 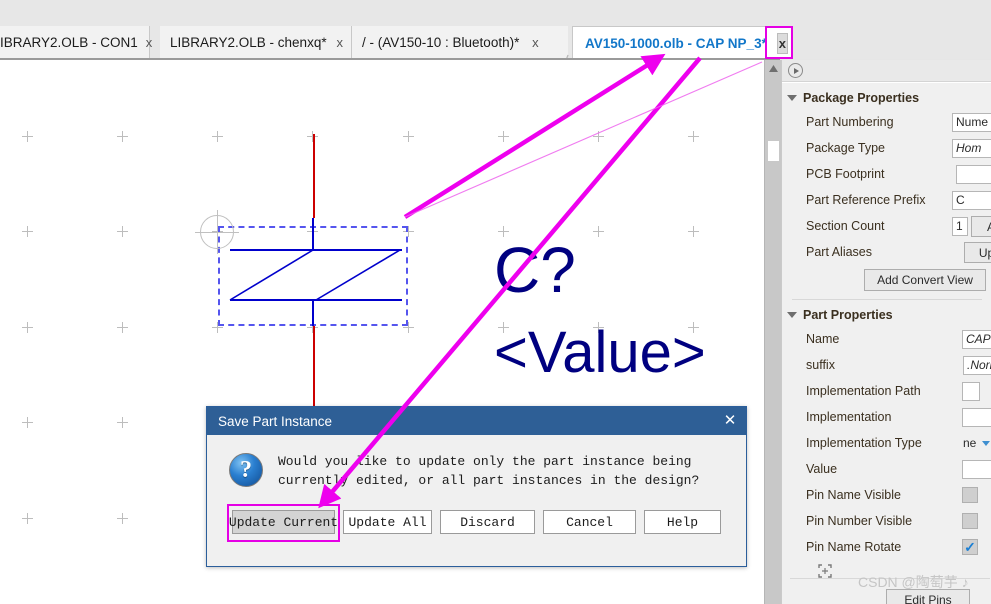 What do you see at coordinates (970, 443) in the screenshot?
I see `combo-value: ne` at bounding box center [970, 443].